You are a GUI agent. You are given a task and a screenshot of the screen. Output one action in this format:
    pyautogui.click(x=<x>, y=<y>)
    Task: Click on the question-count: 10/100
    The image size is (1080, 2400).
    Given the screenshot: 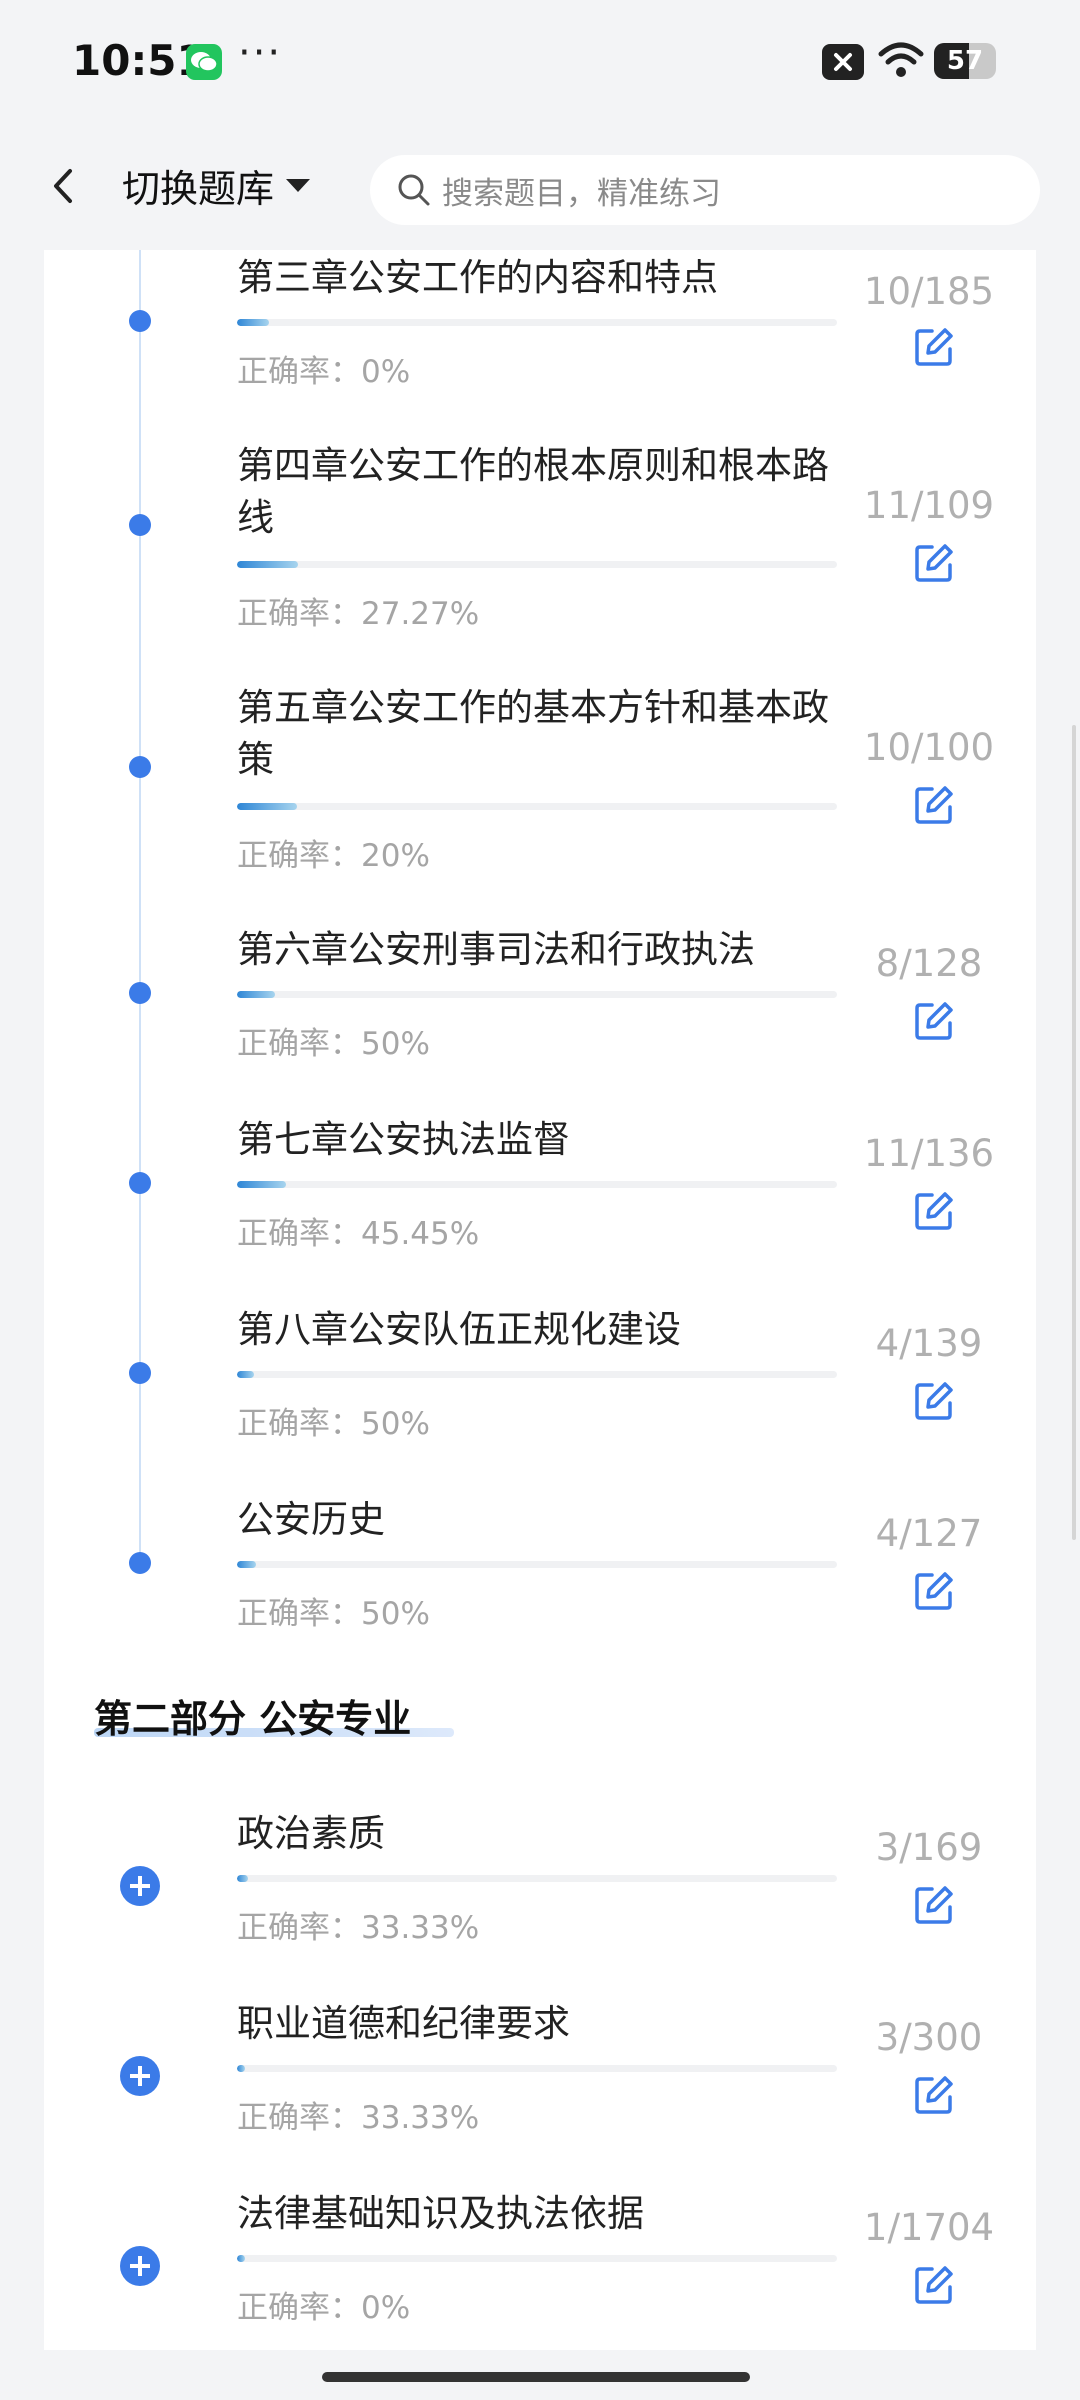 What is the action you would take?
    pyautogui.click(x=929, y=747)
    